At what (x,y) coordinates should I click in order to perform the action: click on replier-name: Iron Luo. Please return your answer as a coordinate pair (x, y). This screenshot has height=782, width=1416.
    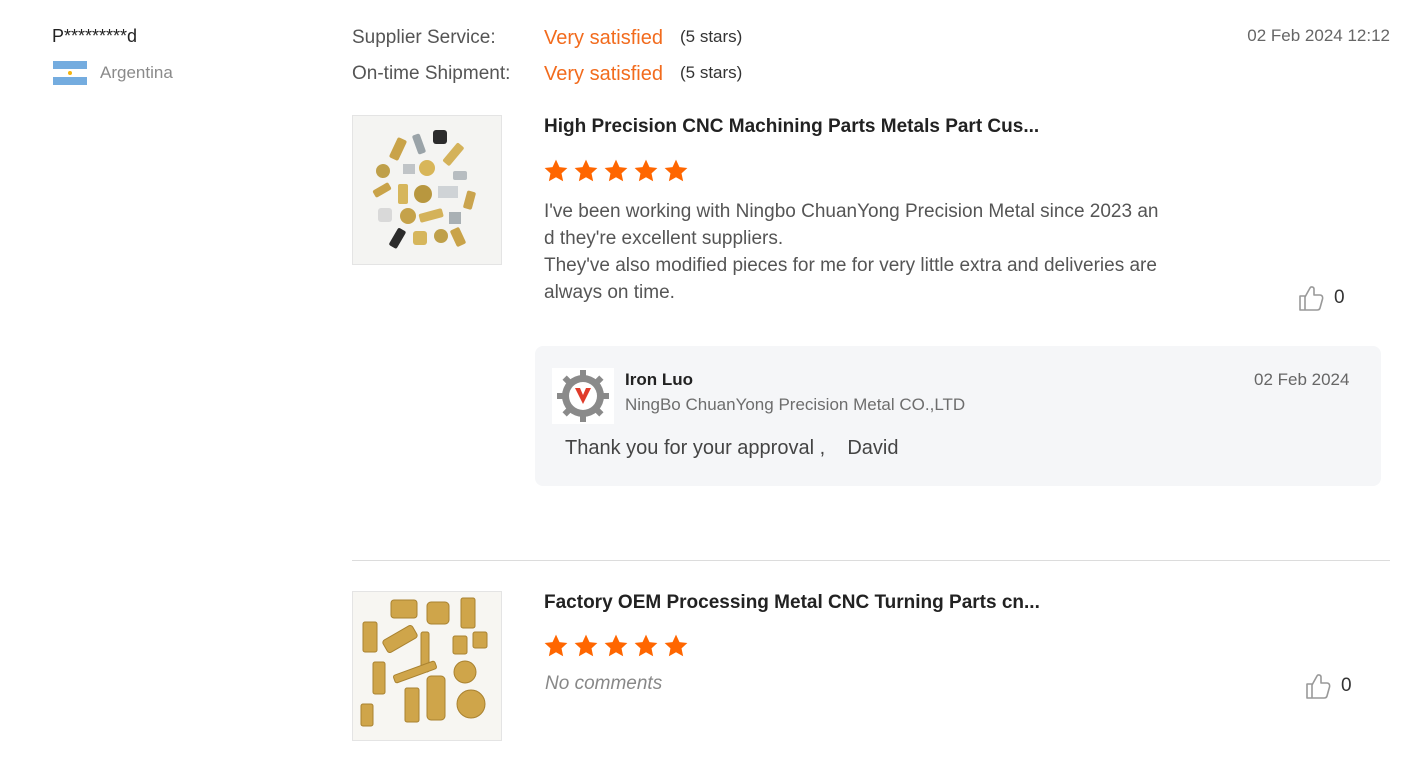
    Looking at the image, I should click on (659, 379).